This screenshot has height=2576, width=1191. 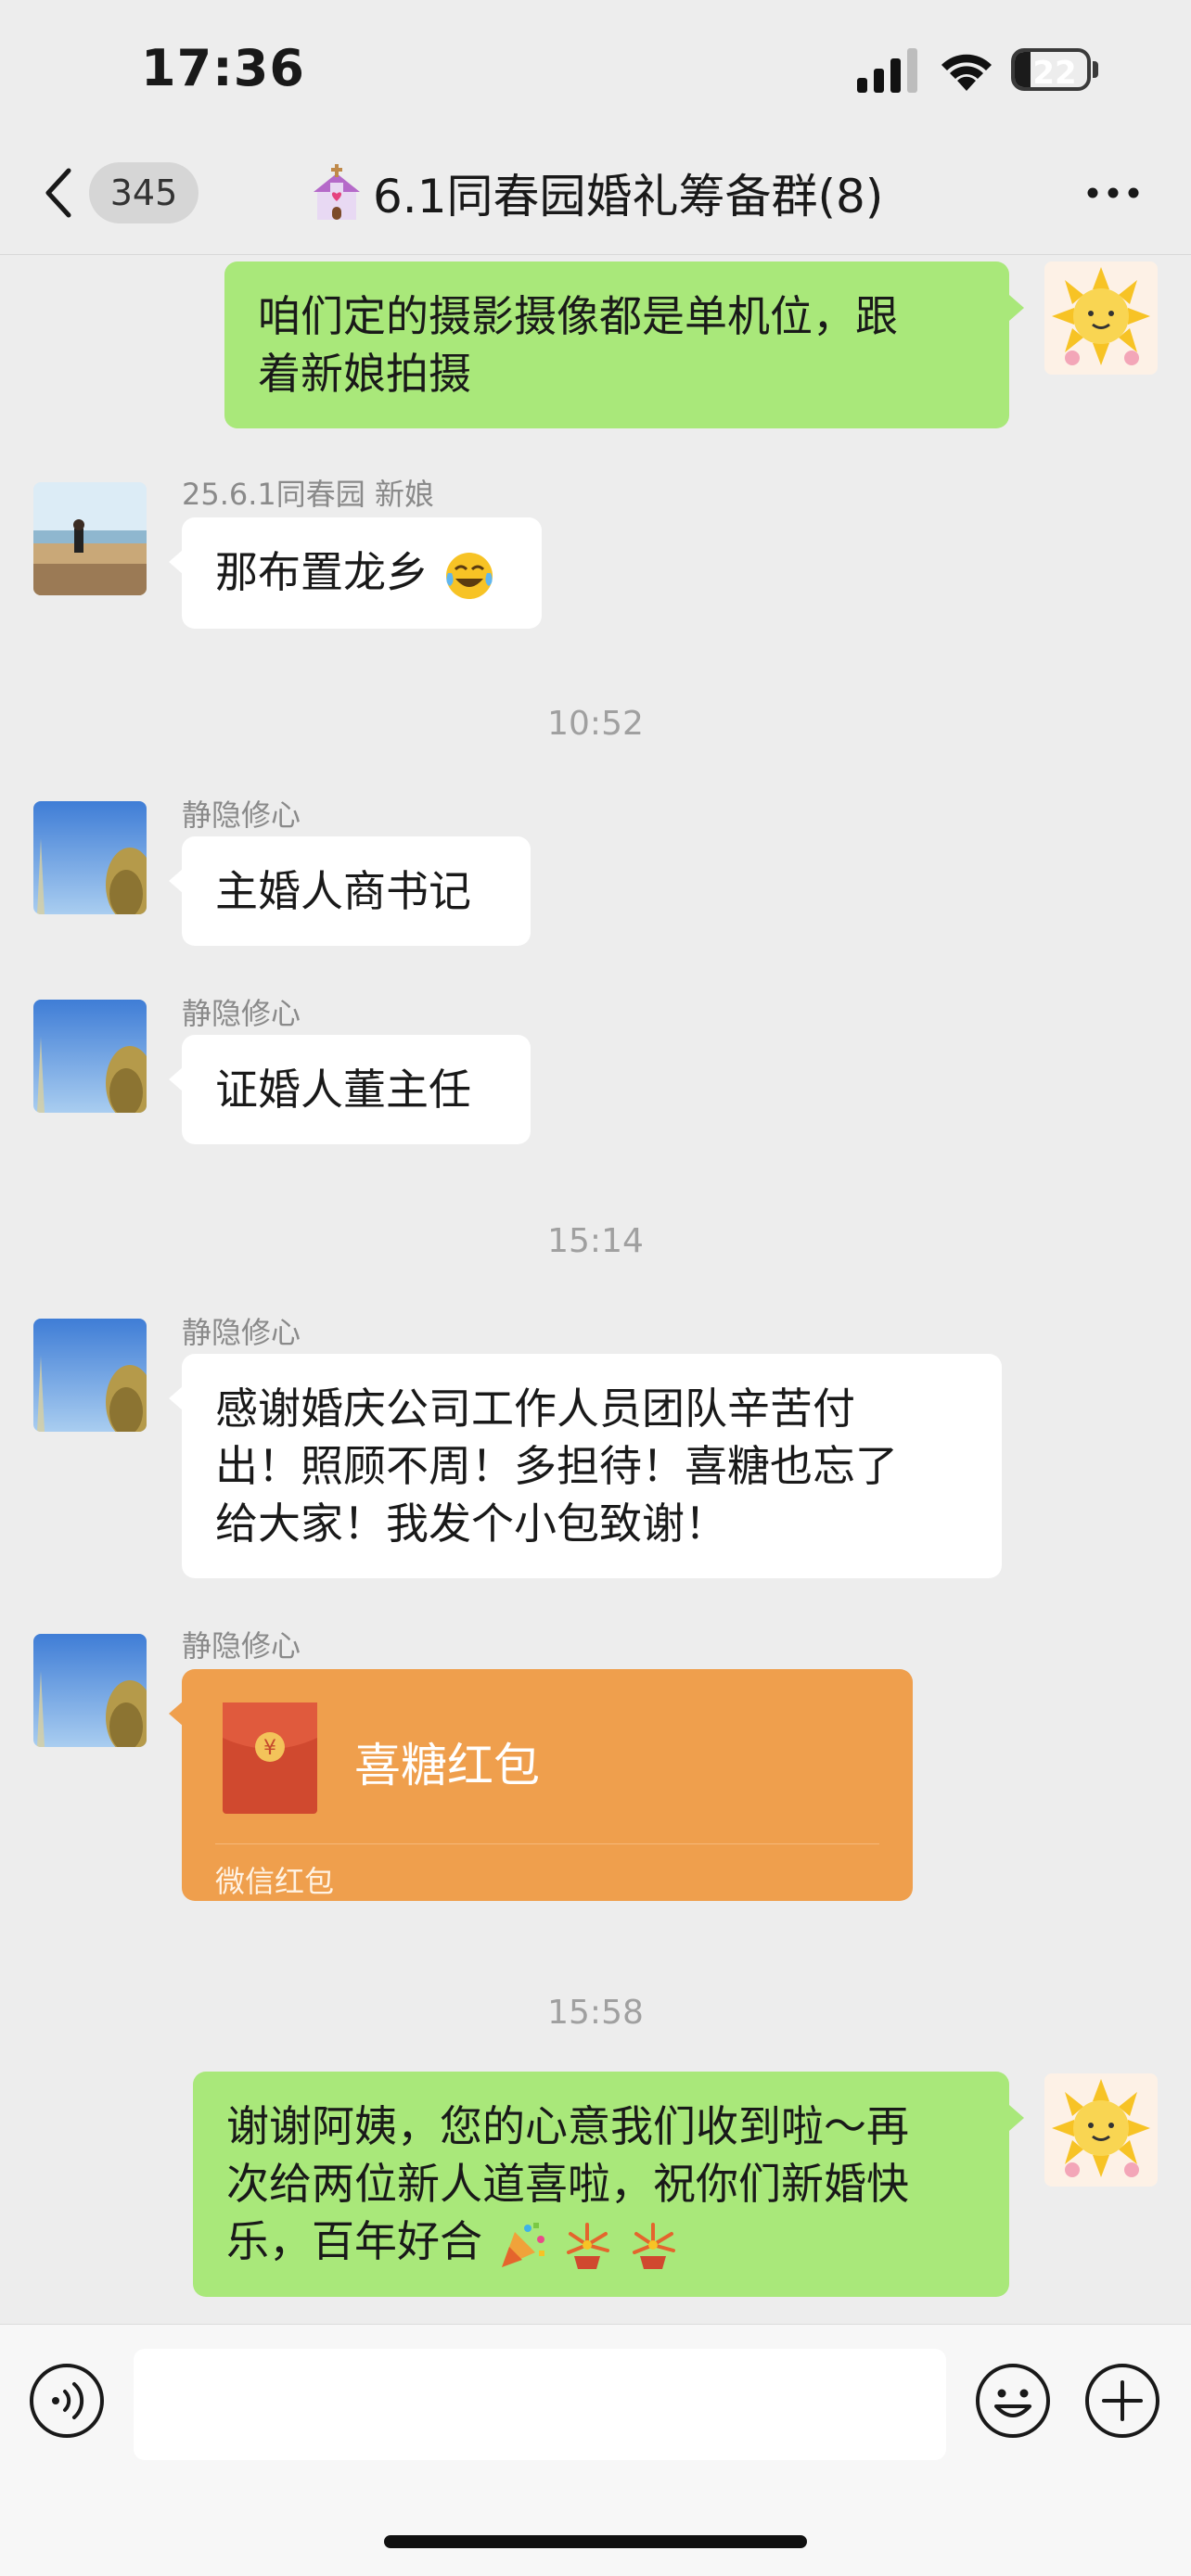 I want to click on battery-cap, so click(x=1095, y=69).